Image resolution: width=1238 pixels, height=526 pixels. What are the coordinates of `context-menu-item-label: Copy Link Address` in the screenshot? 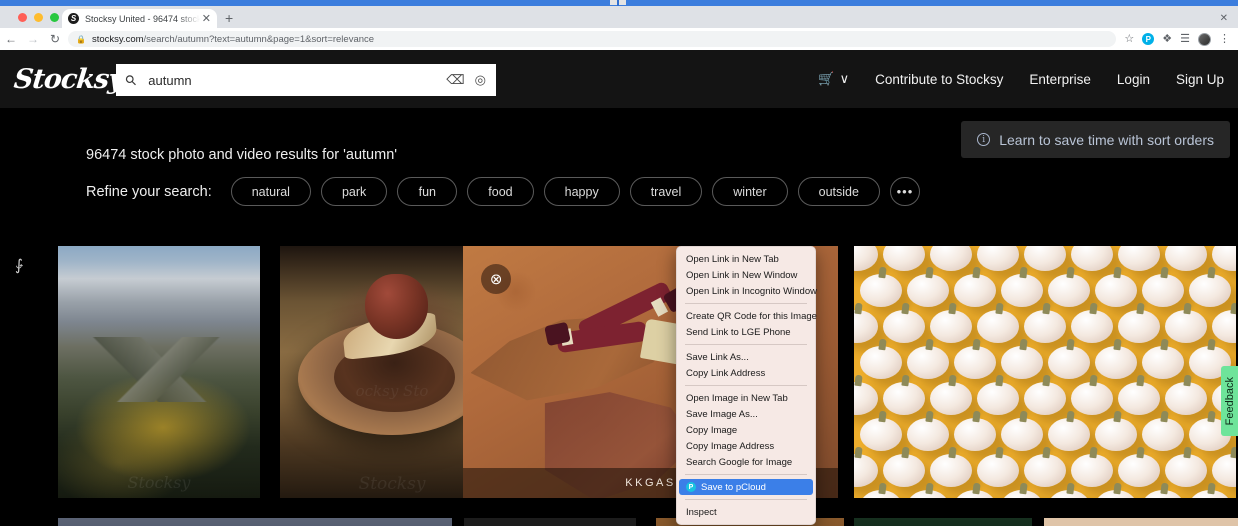 It's located at (726, 373).